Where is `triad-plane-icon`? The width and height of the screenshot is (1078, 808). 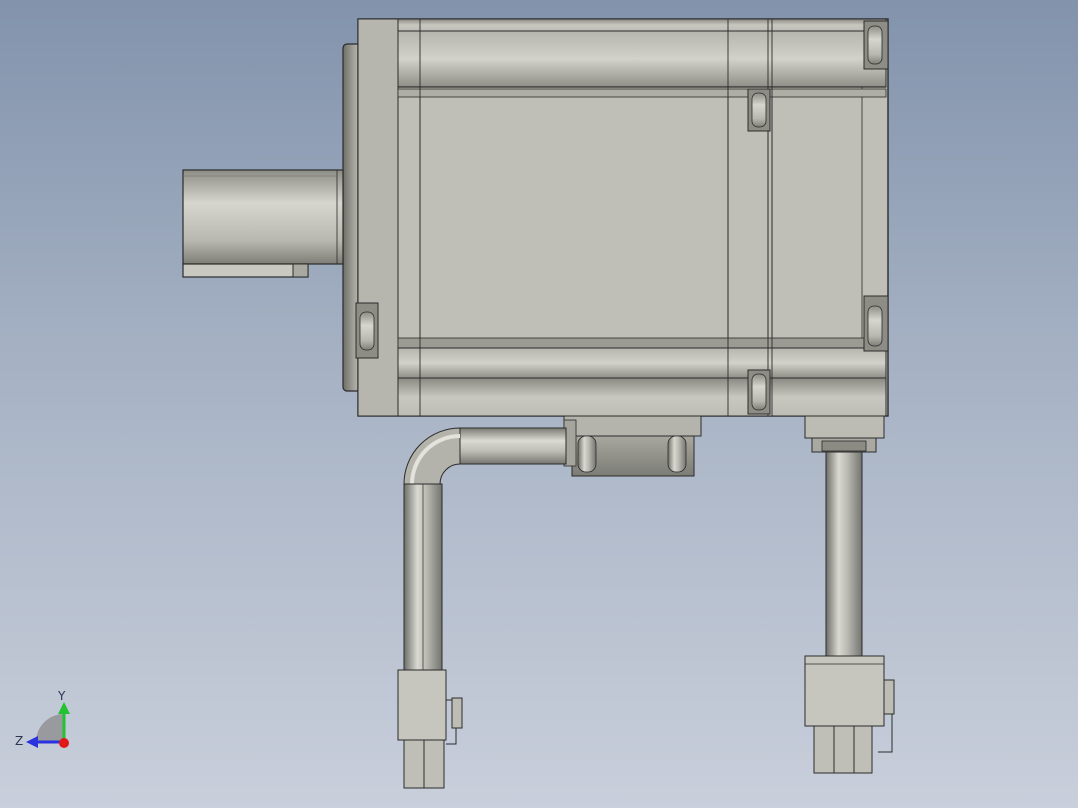 triad-plane-icon is located at coordinates (50, 728).